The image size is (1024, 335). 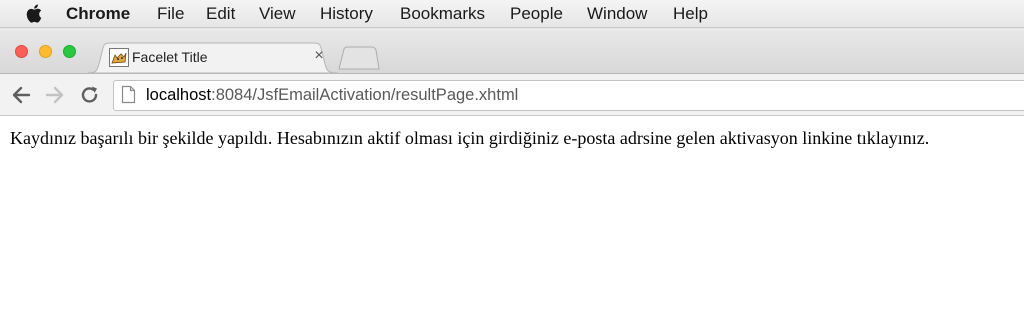 I want to click on new-tab-button, so click(x=359, y=58).